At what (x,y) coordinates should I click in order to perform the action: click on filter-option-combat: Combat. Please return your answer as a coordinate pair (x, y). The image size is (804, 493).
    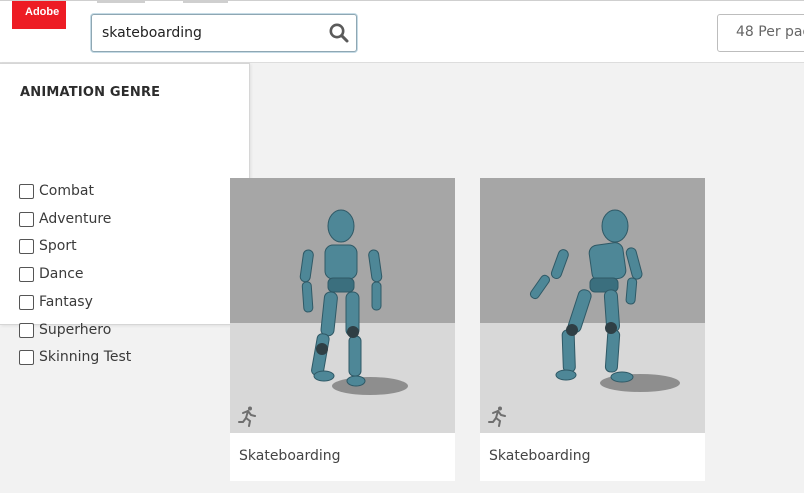
    Looking at the image, I should click on (56, 191).